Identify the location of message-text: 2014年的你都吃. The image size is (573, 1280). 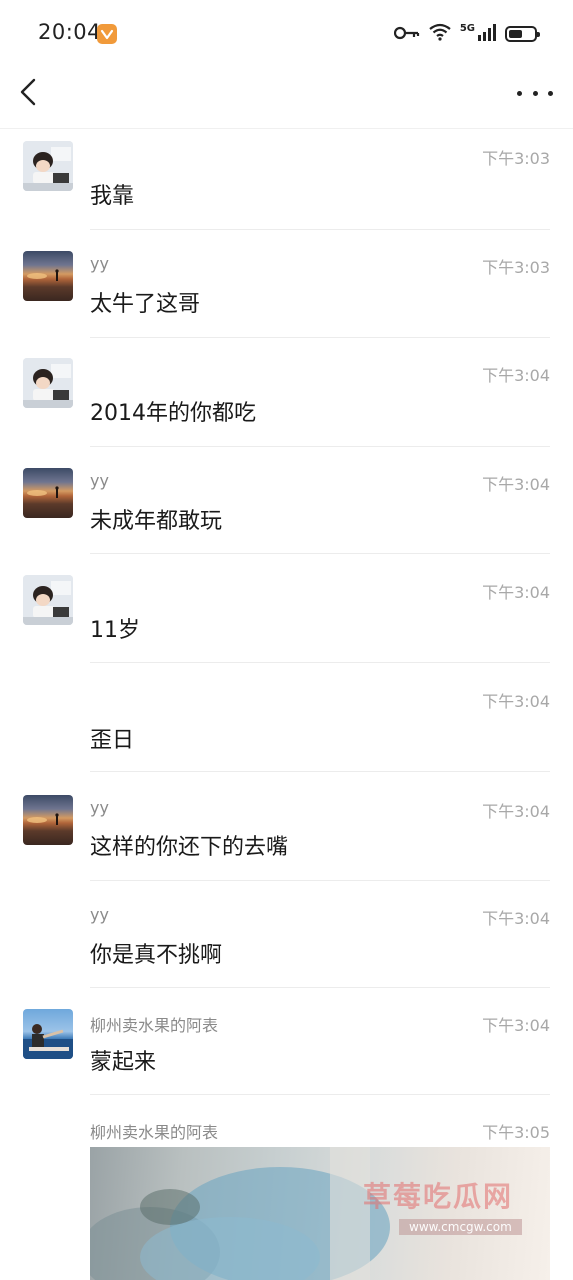
(173, 411).